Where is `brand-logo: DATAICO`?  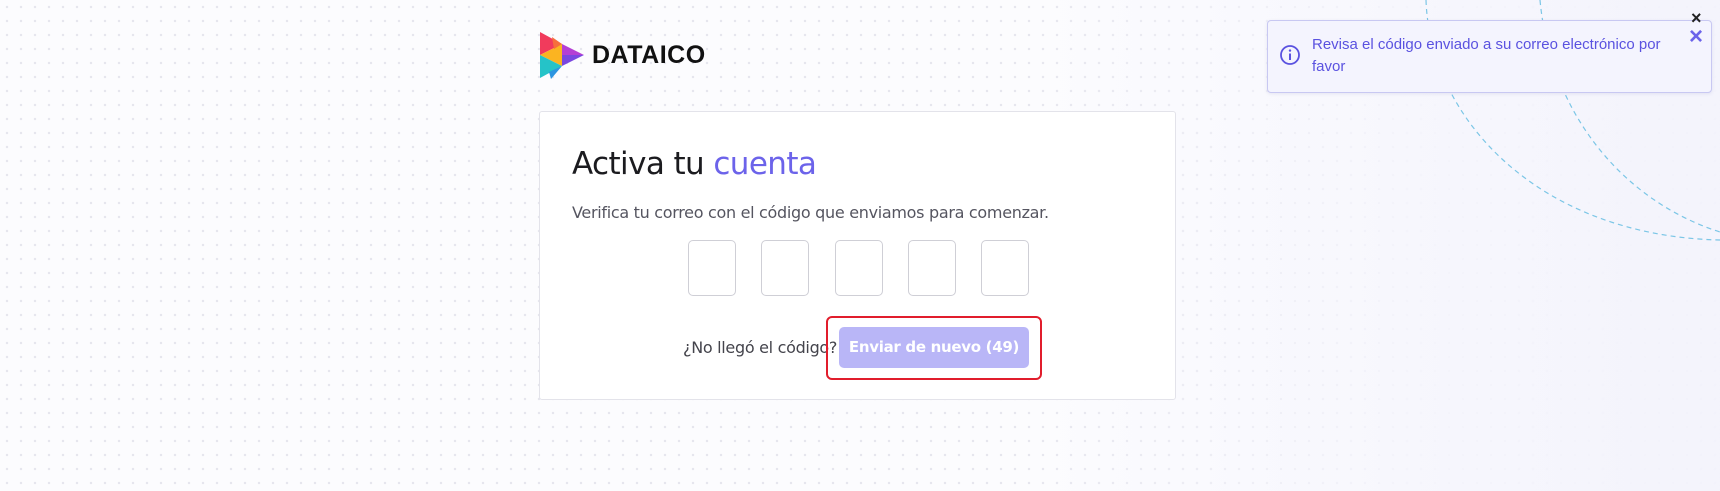
brand-logo: DATAICO is located at coordinates (622, 55).